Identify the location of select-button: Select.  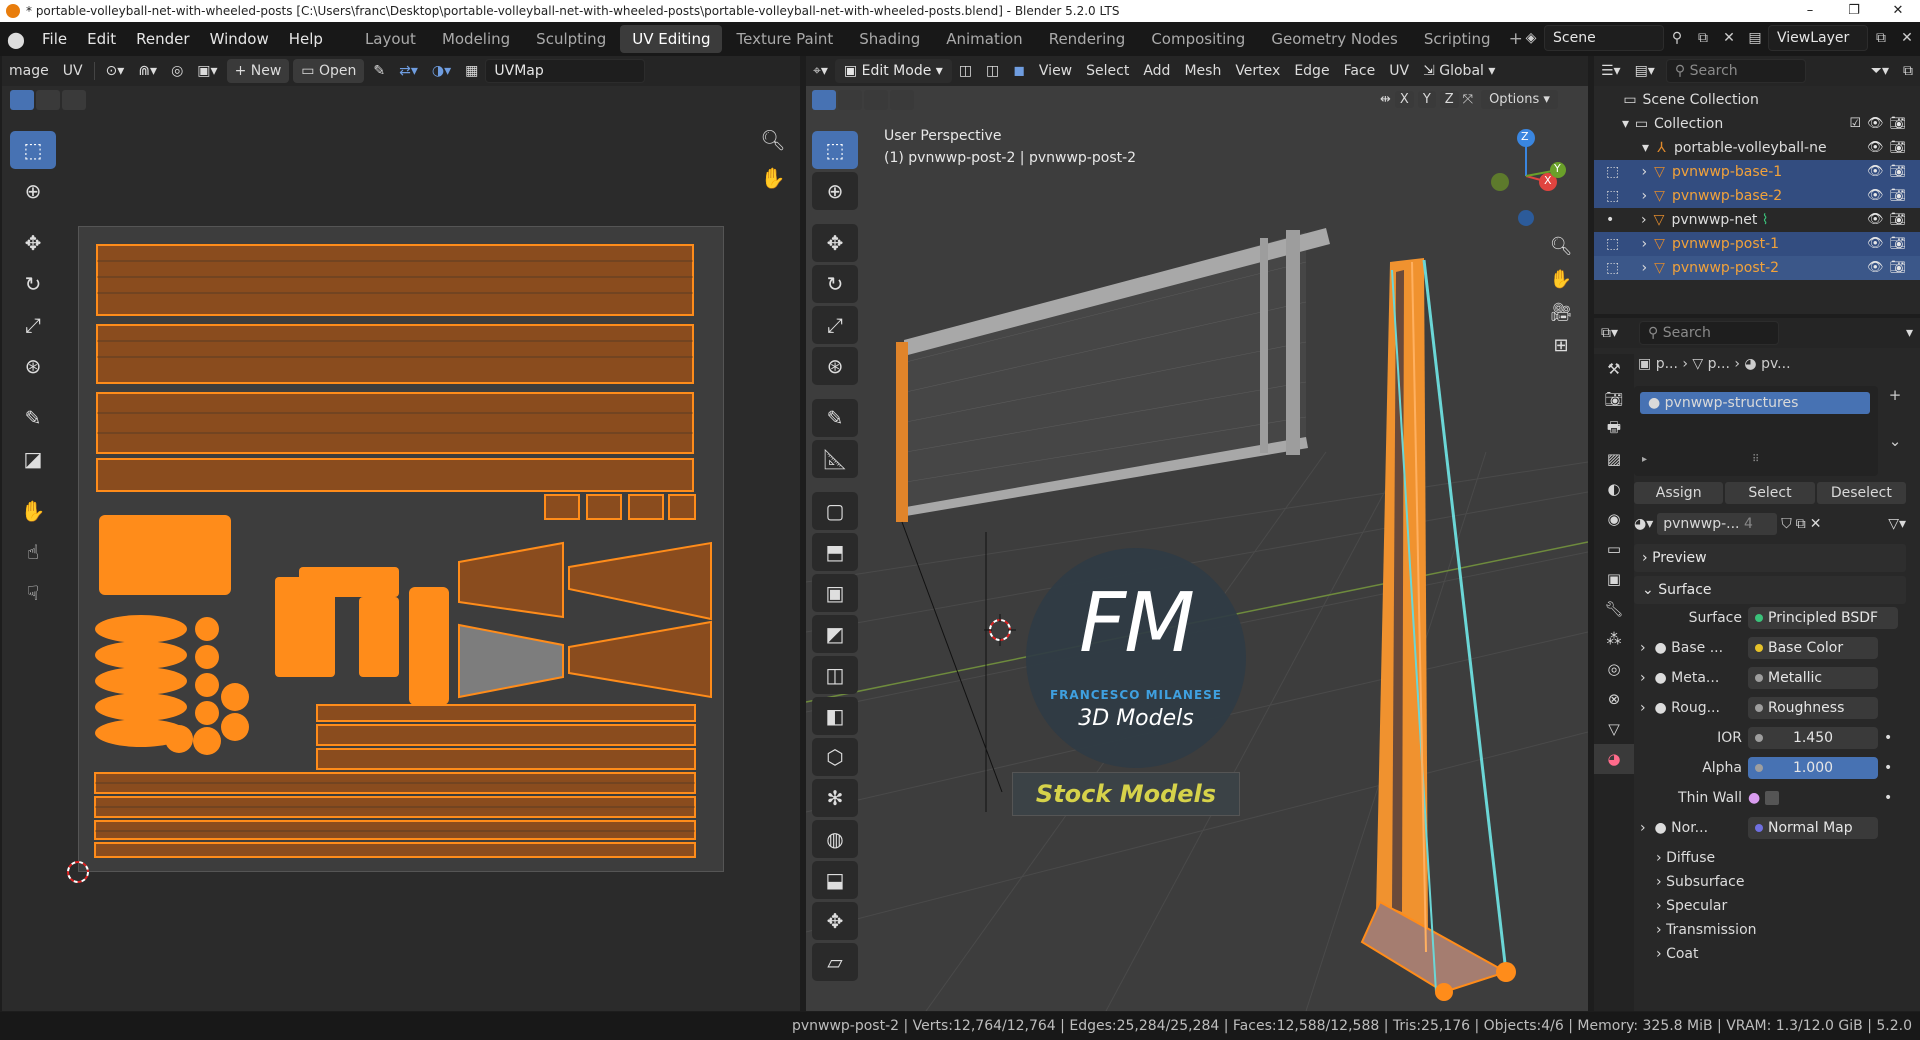
(1770, 493).